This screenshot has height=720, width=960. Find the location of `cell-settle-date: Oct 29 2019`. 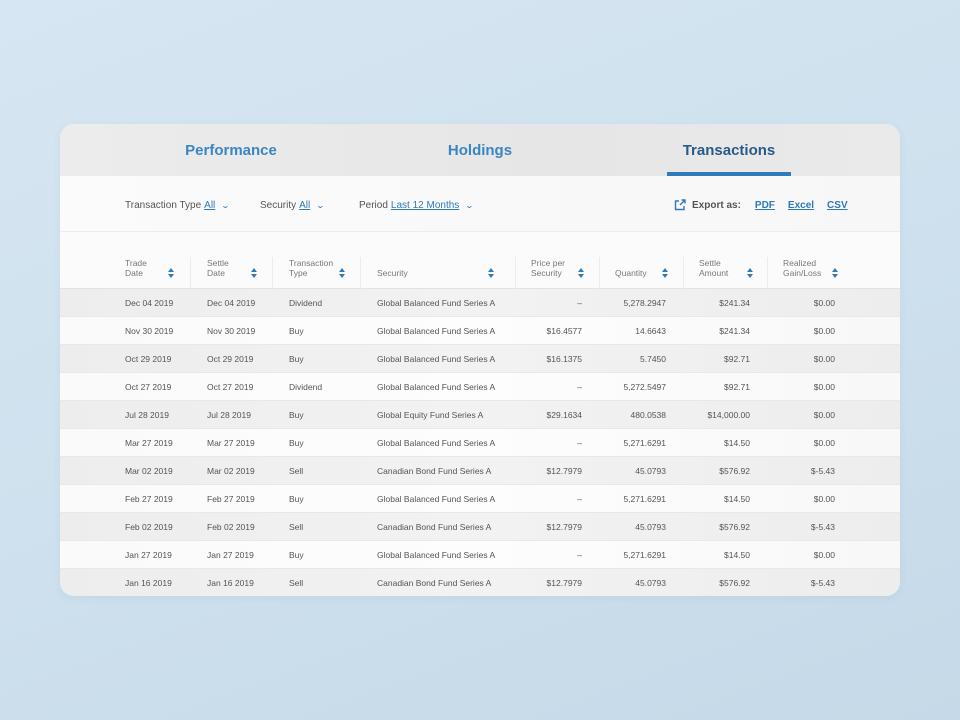

cell-settle-date: Oct 29 2019 is located at coordinates (230, 359).